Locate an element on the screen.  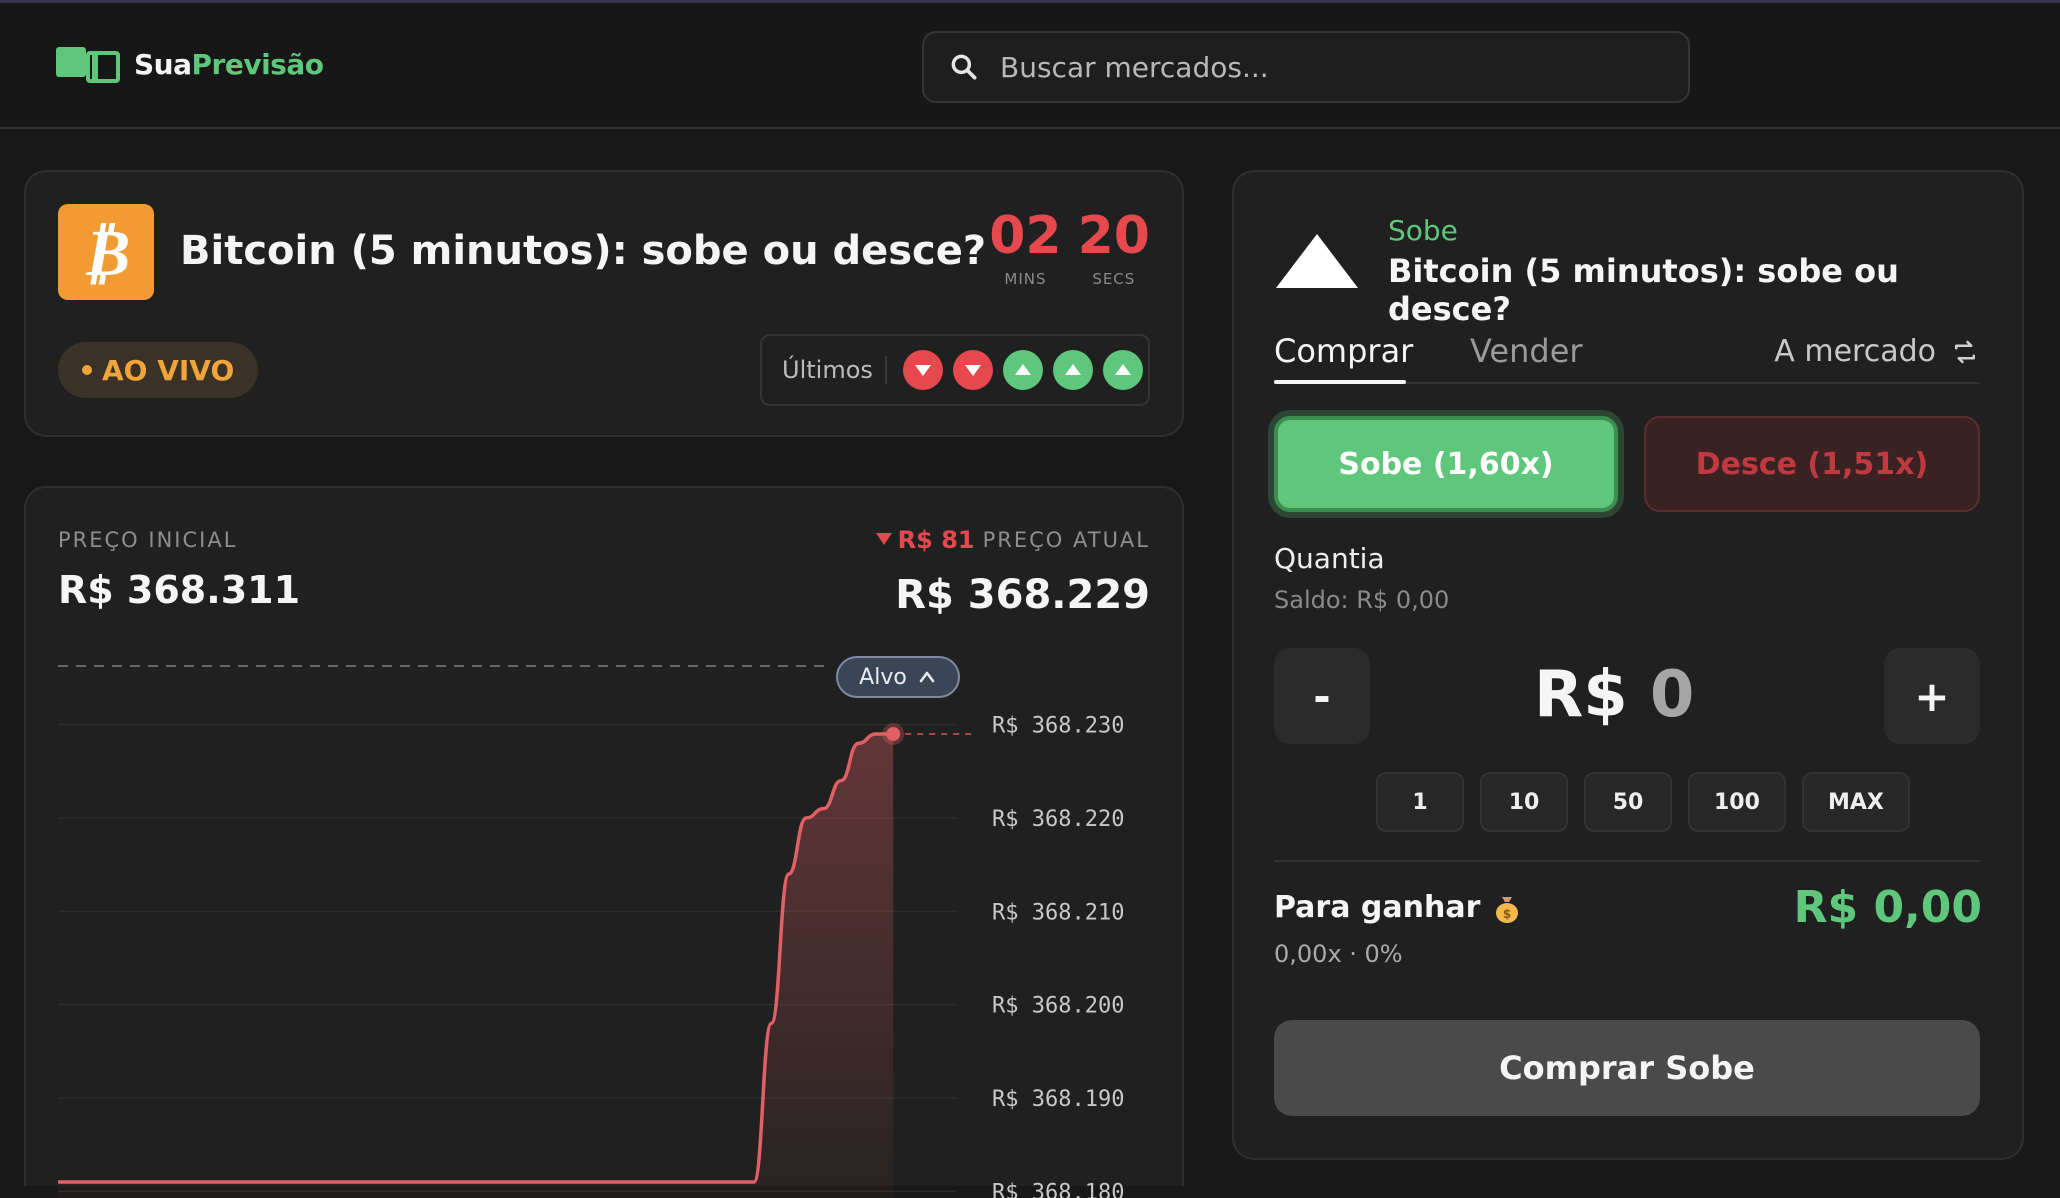
money-bag-icon: $ is located at coordinates (1507, 909).